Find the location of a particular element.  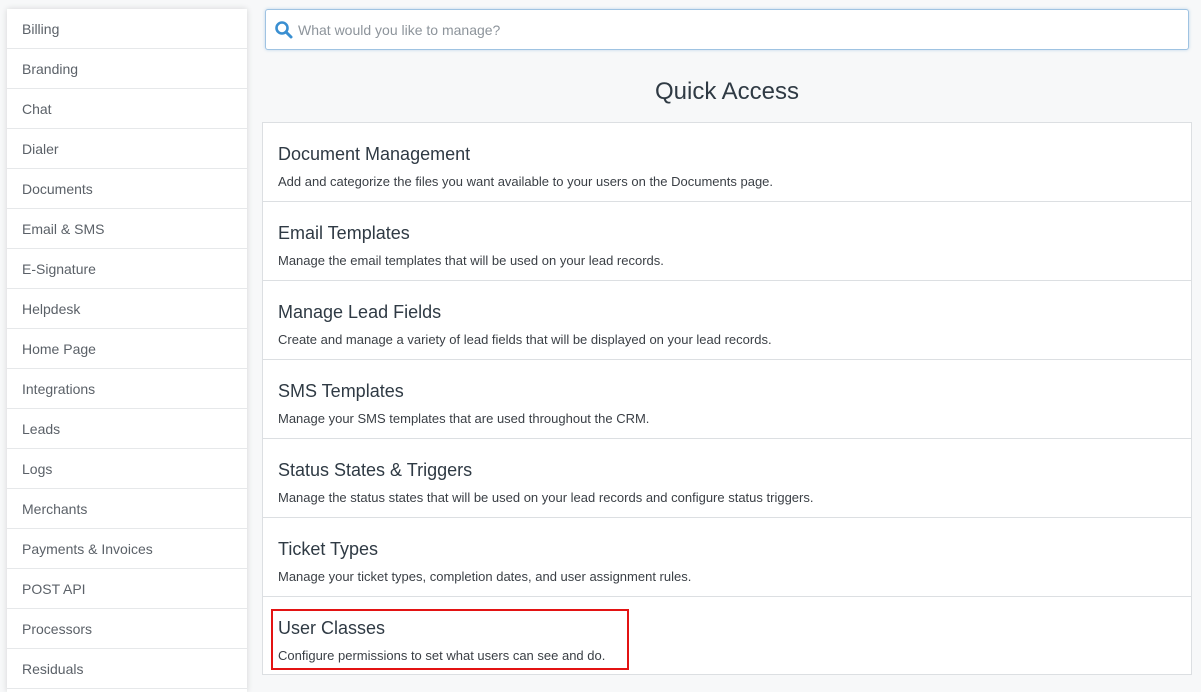

quick-access-item-title: User Classes is located at coordinates (734, 628).